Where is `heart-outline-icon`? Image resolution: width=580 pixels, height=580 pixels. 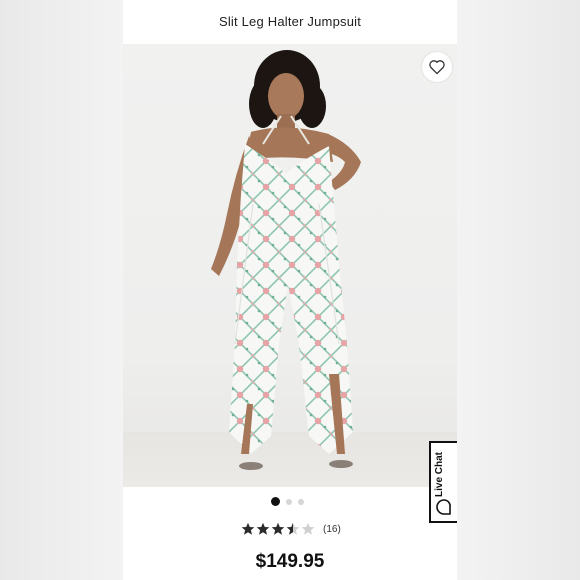
heart-outline-icon is located at coordinates (437, 67).